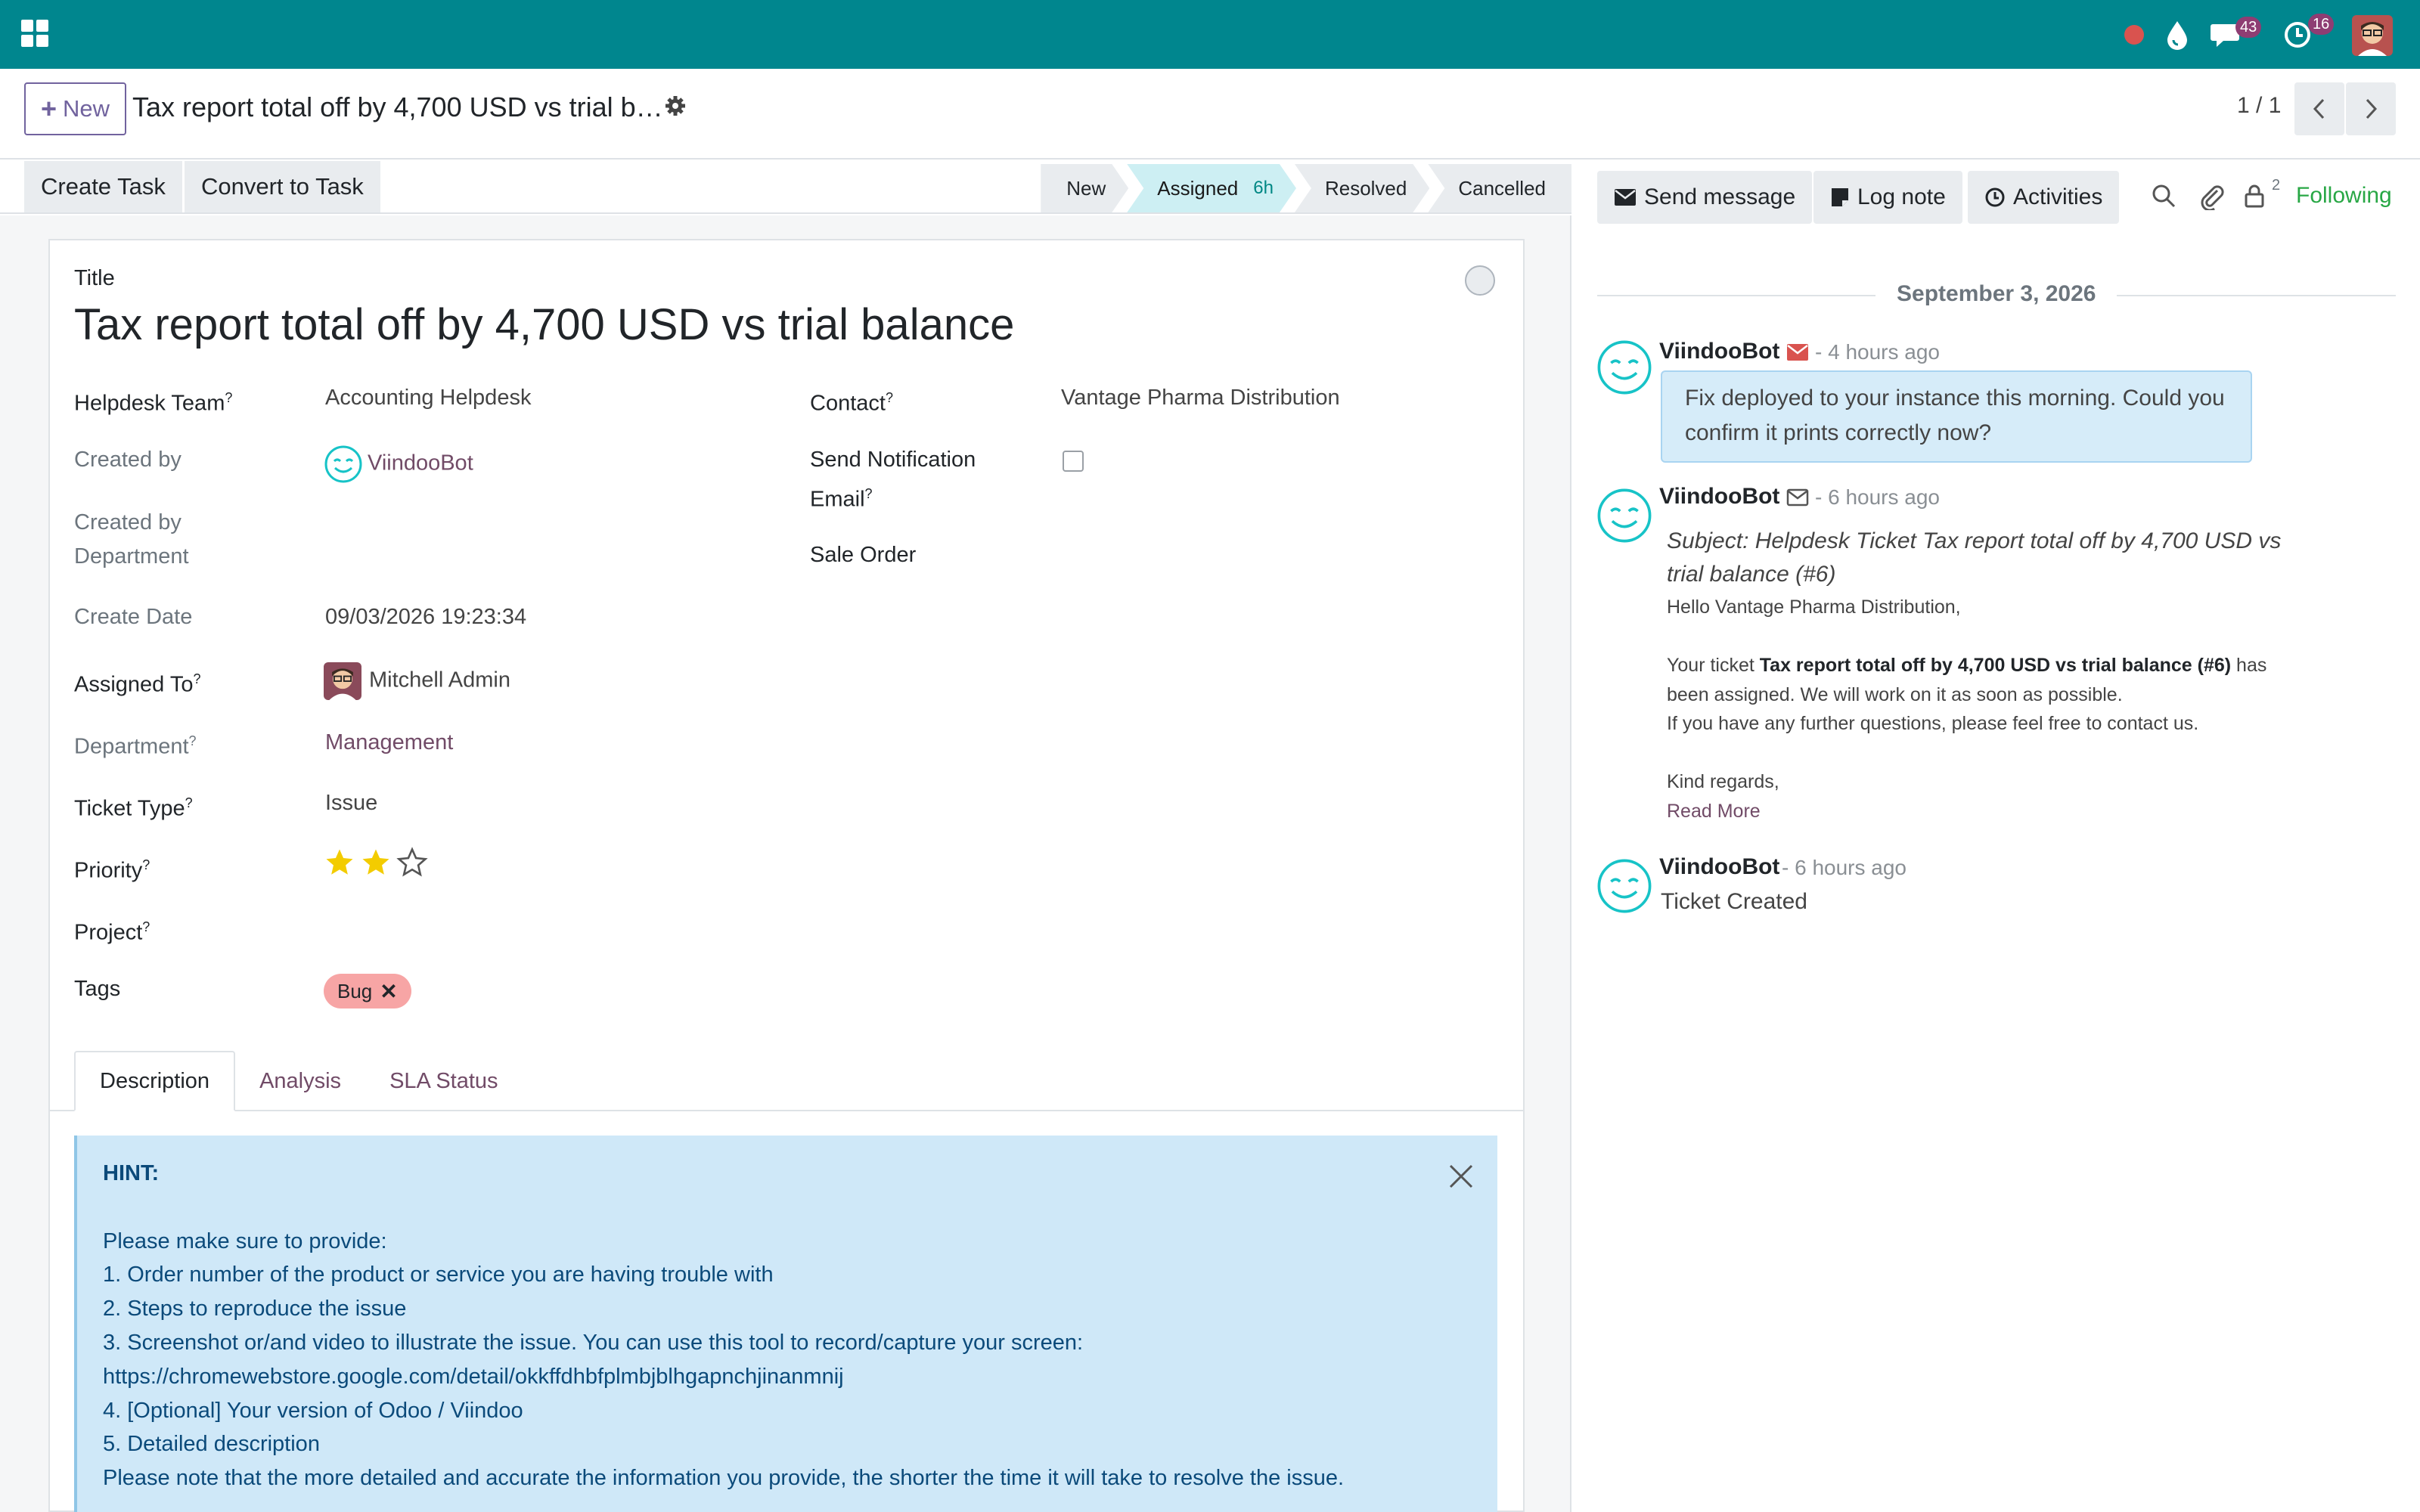  Describe the element at coordinates (133, 806) in the screenshot. I see `ticket-type-label: Ticket Type?` at that location.